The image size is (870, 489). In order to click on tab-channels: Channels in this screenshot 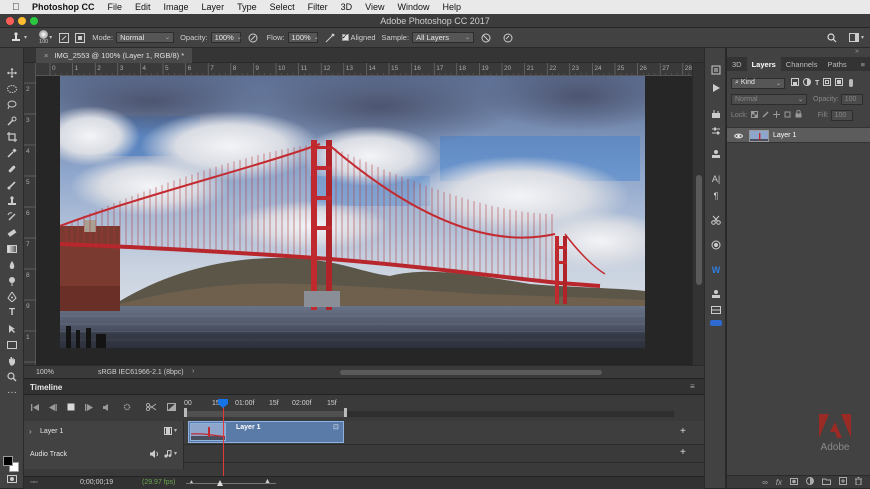, I will do `click(802, 64)`.